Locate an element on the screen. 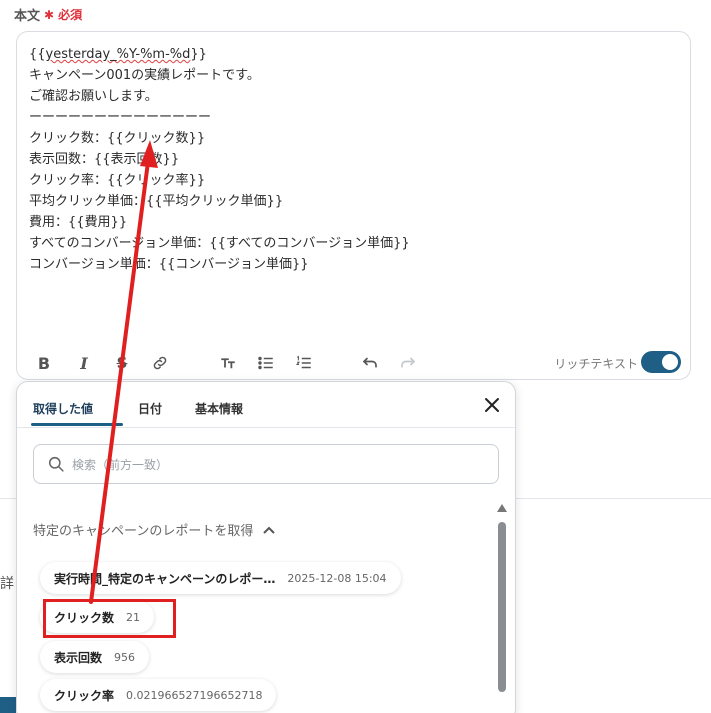 The width and height of the screenshot is (711, 713). editor-line: コンバージョン単価：{{コンバージョン単価}} is located at coordinates (169, 264).